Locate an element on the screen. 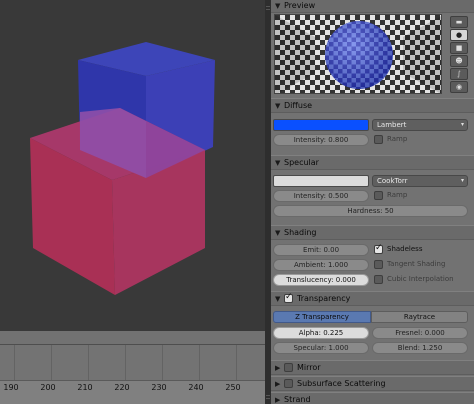 The image size is (474, 404). emit-field: Emit: 0.00 is located at coordinates (321, 250).